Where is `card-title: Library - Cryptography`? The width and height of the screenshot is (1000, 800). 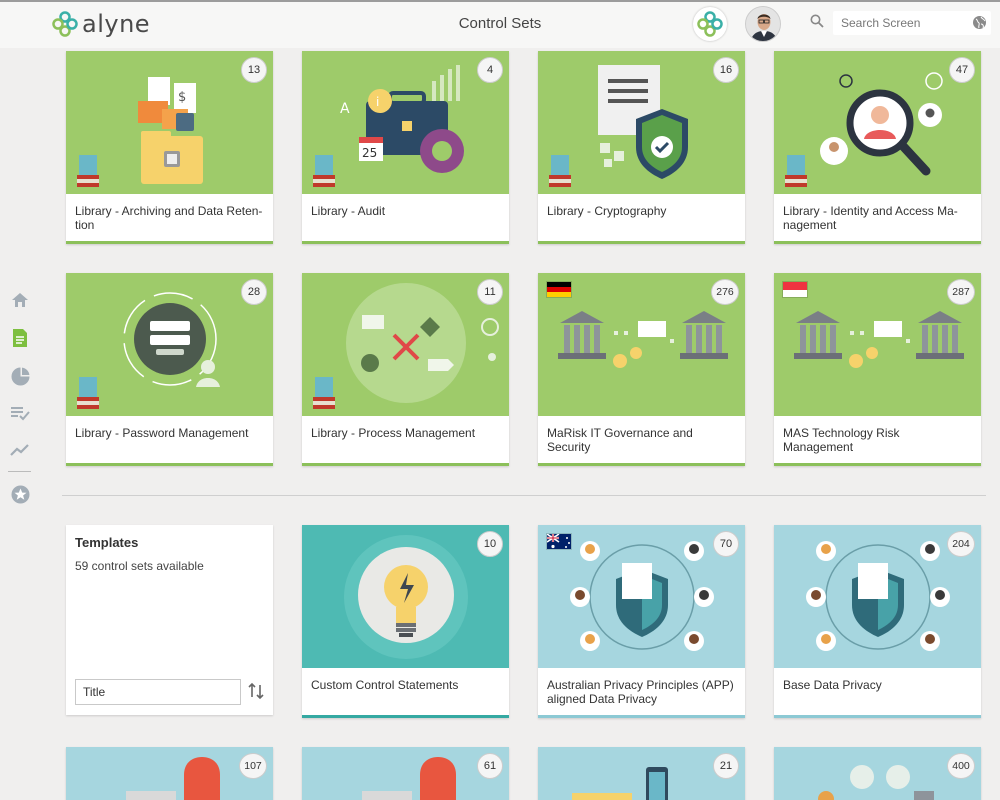
card-title: Library - Cryptography is located at coordinates (607, 211).